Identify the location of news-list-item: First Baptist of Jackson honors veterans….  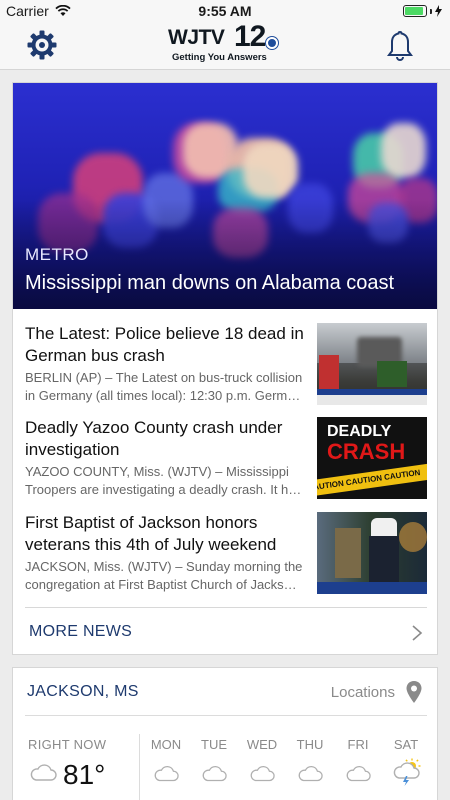
(226, 557).